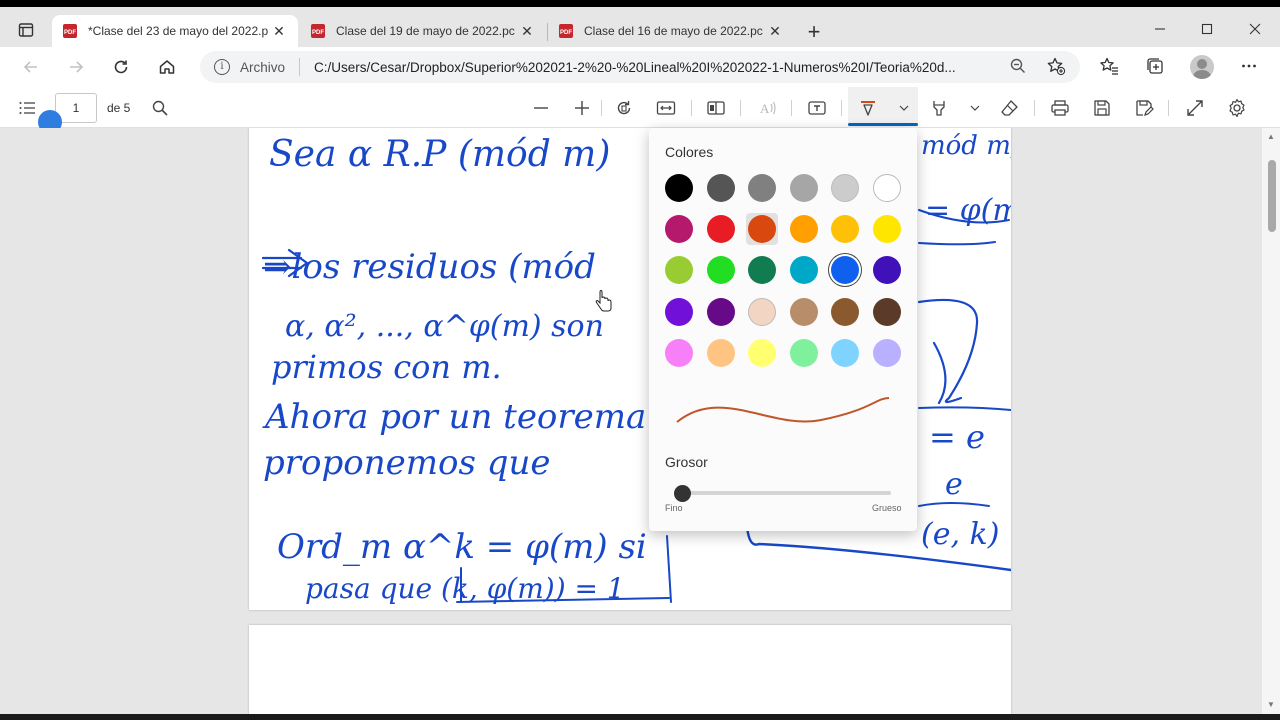 The image size is (1280, 720). Describe the element at coordinates (1271, 137) in the screenshot. I see `scroll-up-arrow-icon: ▲` at that location.